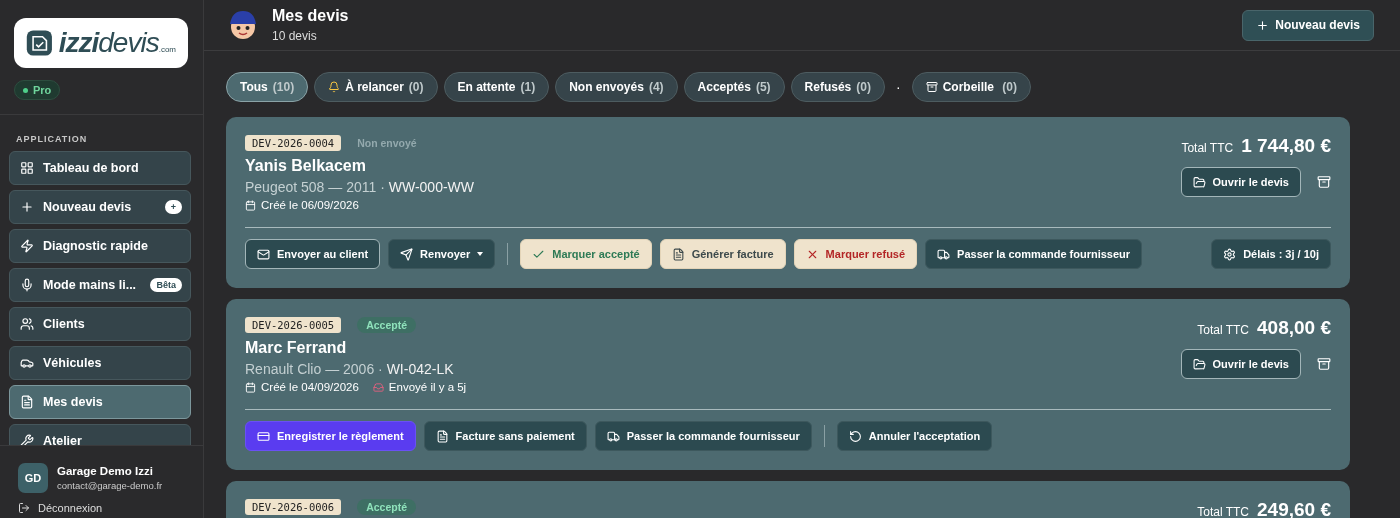 Image resolution: width=1400 pixels, height=518 pixels. I want to click on wrench-icon, so click(27, 439).